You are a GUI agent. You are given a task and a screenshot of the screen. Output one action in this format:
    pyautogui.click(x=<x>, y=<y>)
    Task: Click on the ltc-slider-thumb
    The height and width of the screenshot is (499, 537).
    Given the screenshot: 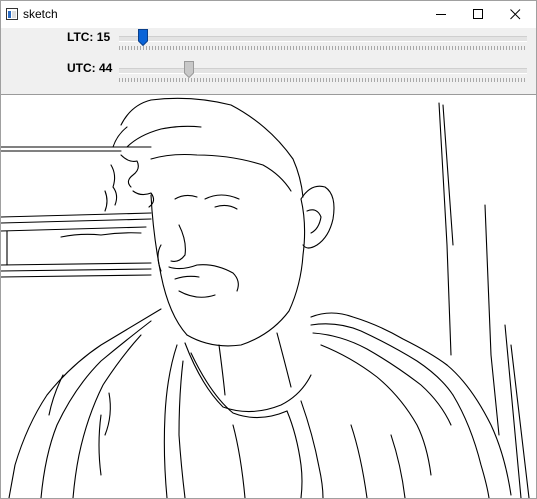 What is the action you would take?
    pyautogui.click(x=143, y=37)
    